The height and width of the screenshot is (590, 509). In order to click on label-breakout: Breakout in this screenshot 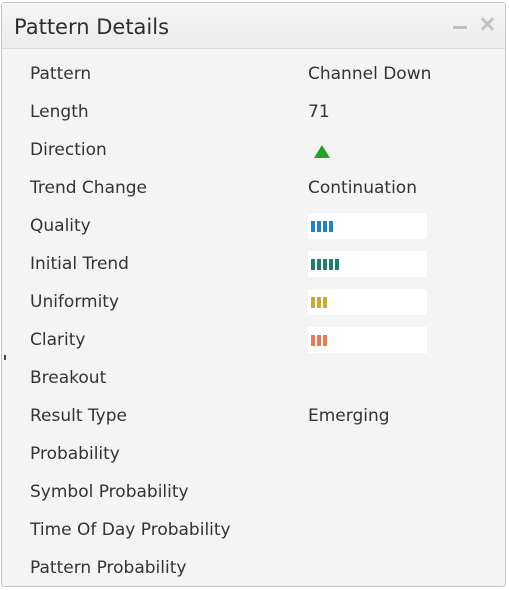, I will do `click(68, 378)`.